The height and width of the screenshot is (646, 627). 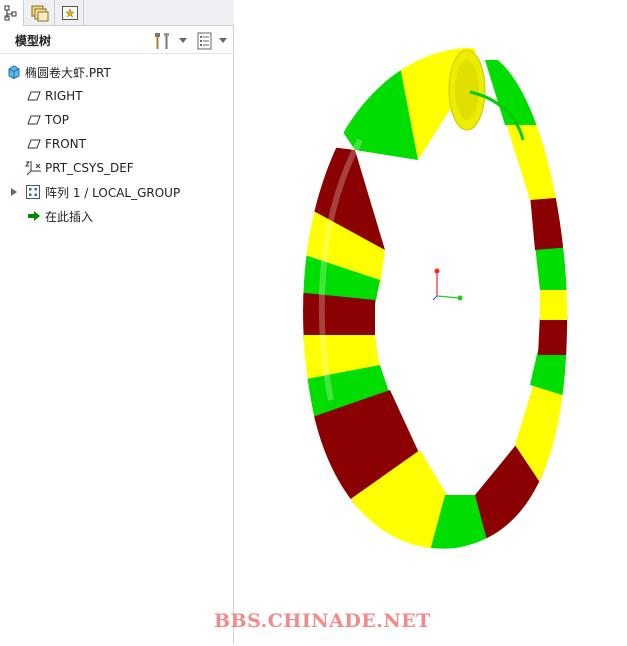 What do you see at coordinates (116, 120) in the screenshot?
I see `tree-item-top: TOP` at bounding box center [116, 120].